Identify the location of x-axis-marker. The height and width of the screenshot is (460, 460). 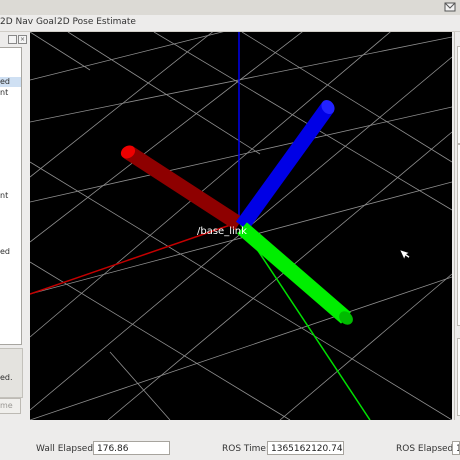
(183, 188).